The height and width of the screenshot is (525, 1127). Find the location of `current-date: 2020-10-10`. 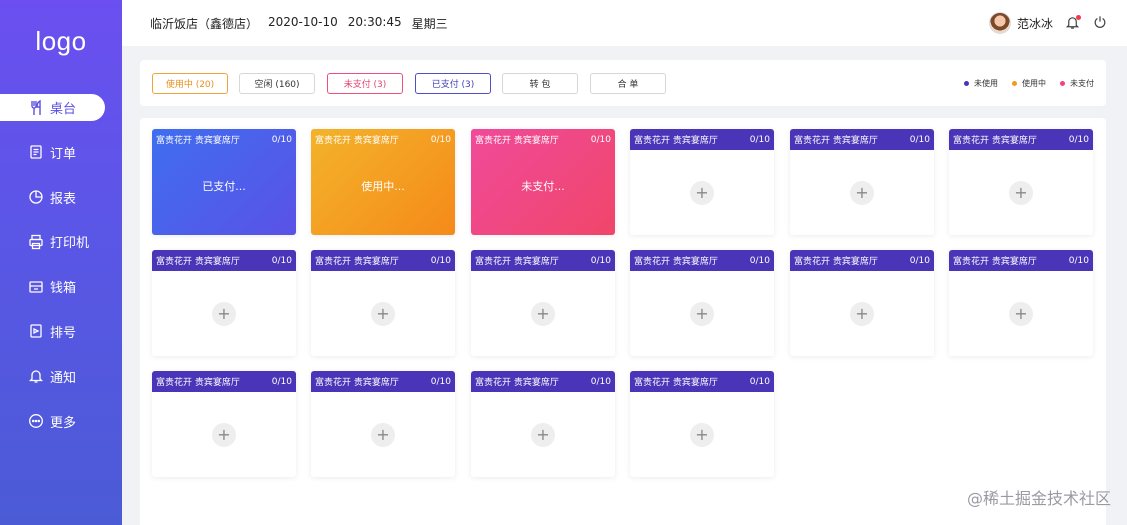

current-date: 2020-10-10 is located at coordinates (303, 21).